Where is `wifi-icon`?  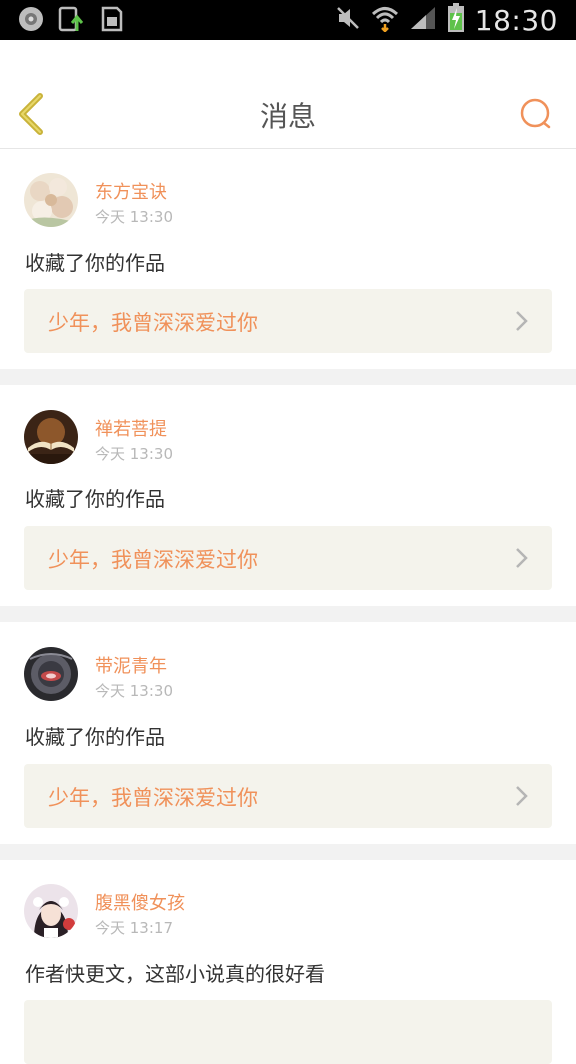 wifi-icon is located at coordinates (385, 20).